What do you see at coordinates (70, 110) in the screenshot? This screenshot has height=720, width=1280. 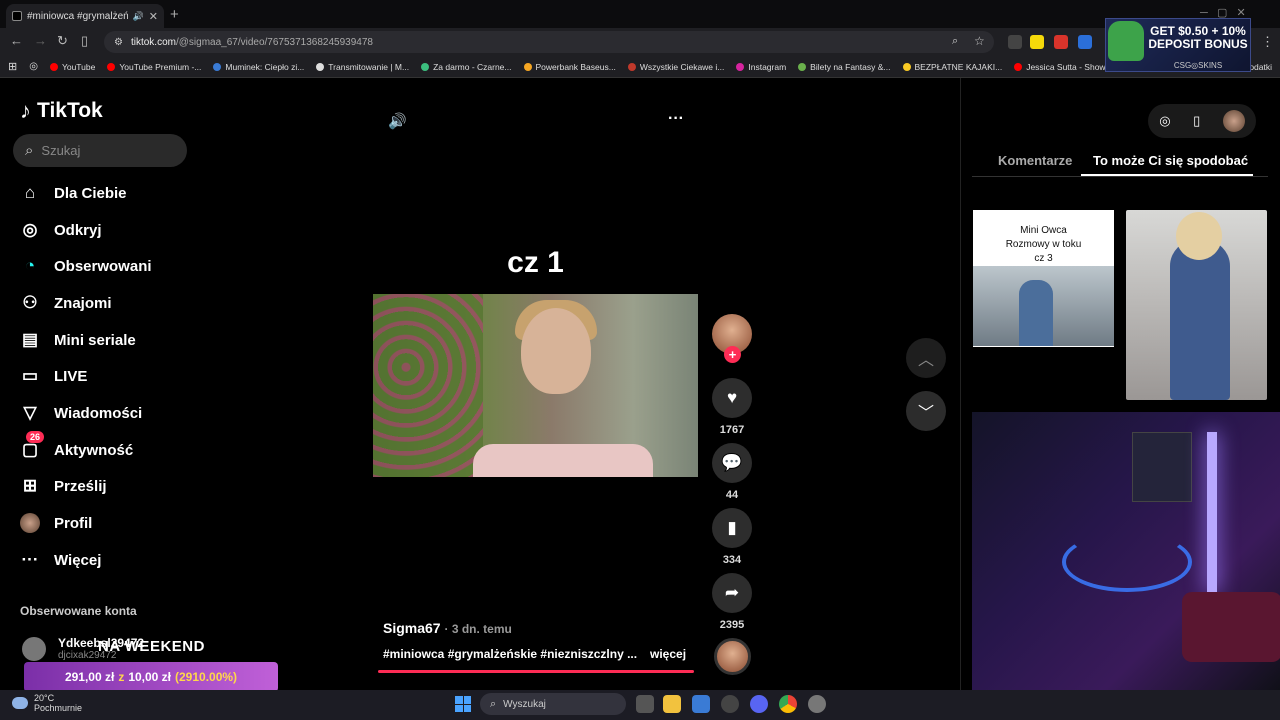 I see `logo-text: TikTok` at bounding box center [70, 110].